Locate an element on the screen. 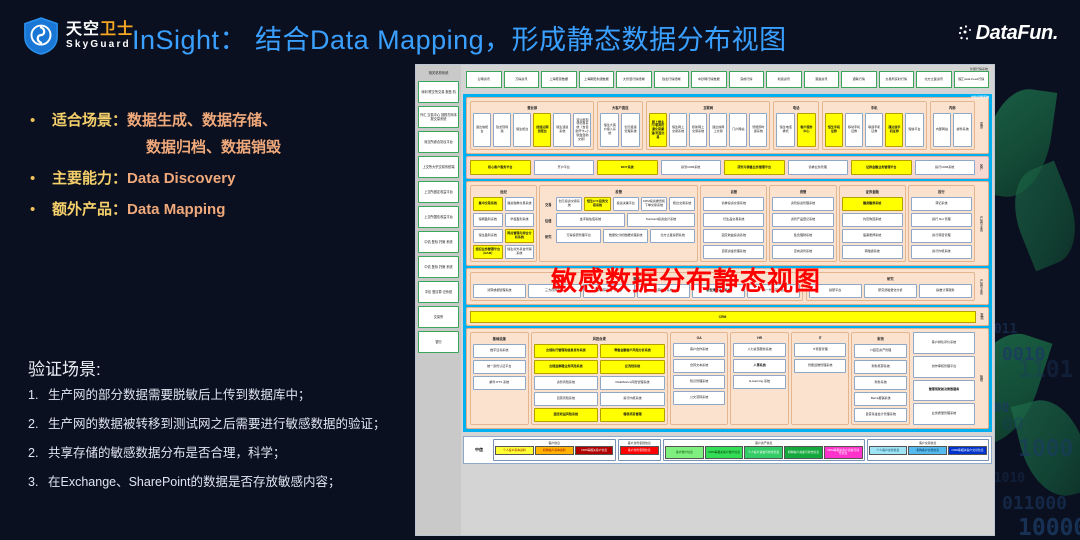 The width and height of the screenshot is (1080, 540). diagram-system-box: 融资融券交易系统 is located at coordinates (519, 204).